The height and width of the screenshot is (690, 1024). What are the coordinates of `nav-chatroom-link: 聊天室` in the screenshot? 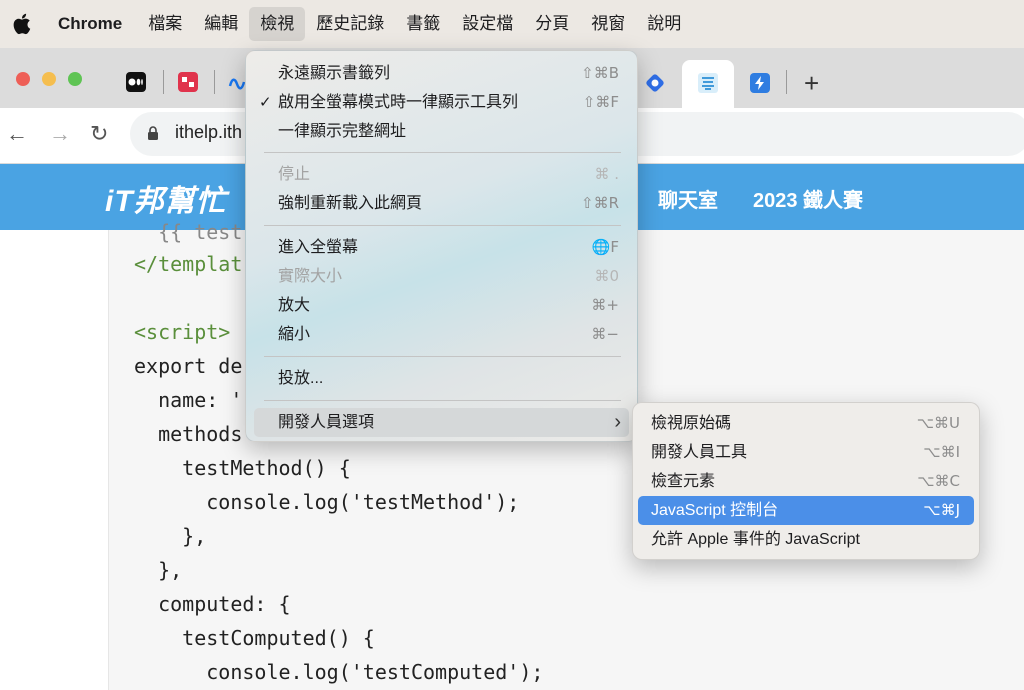 It's located at (688, 198).